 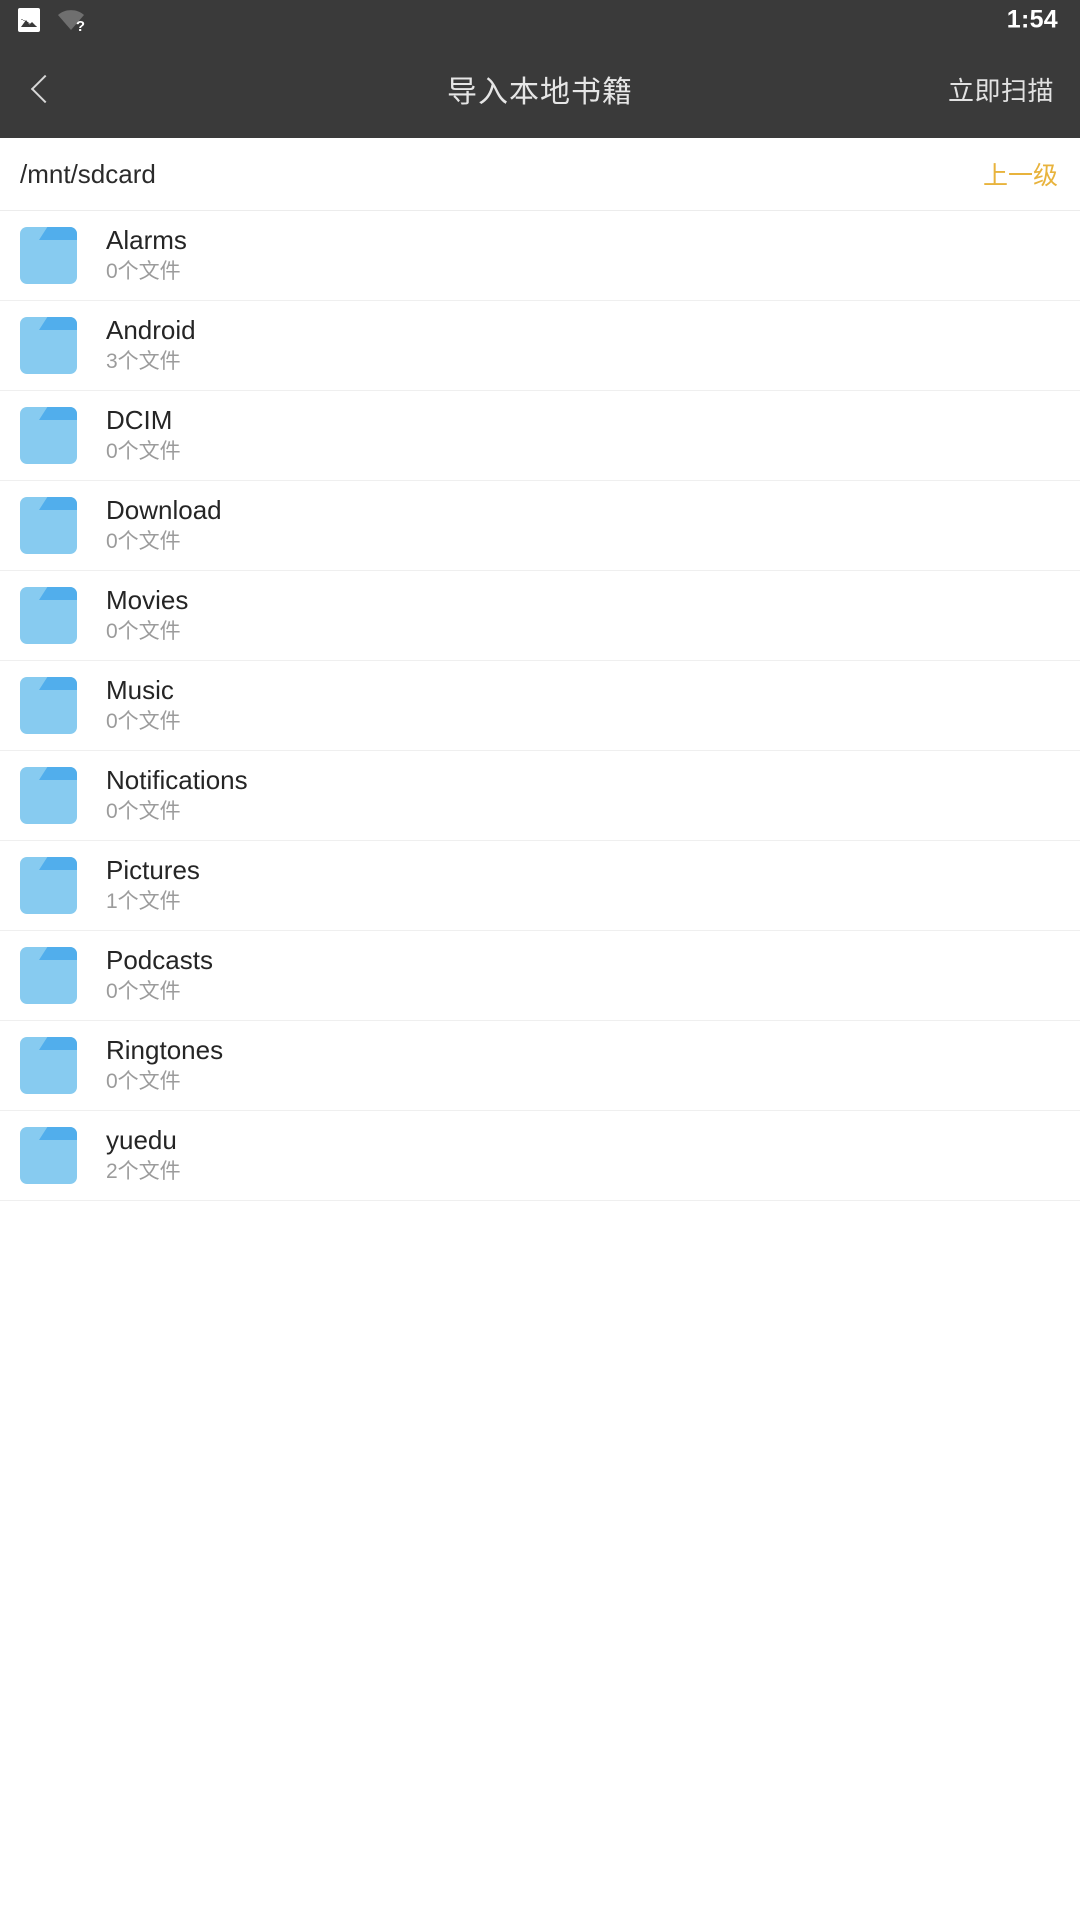 What do you see at coordinates (143, 902) in the screenshot?
I see `file-item-count: 1个文件` at bounding box center [143, 902].